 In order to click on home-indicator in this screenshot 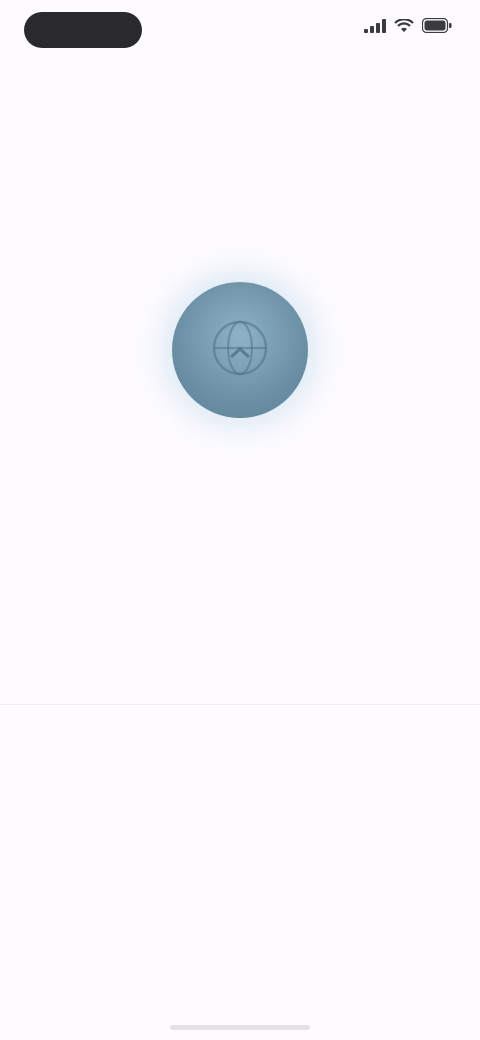, I will do `click(240, 1027)`.